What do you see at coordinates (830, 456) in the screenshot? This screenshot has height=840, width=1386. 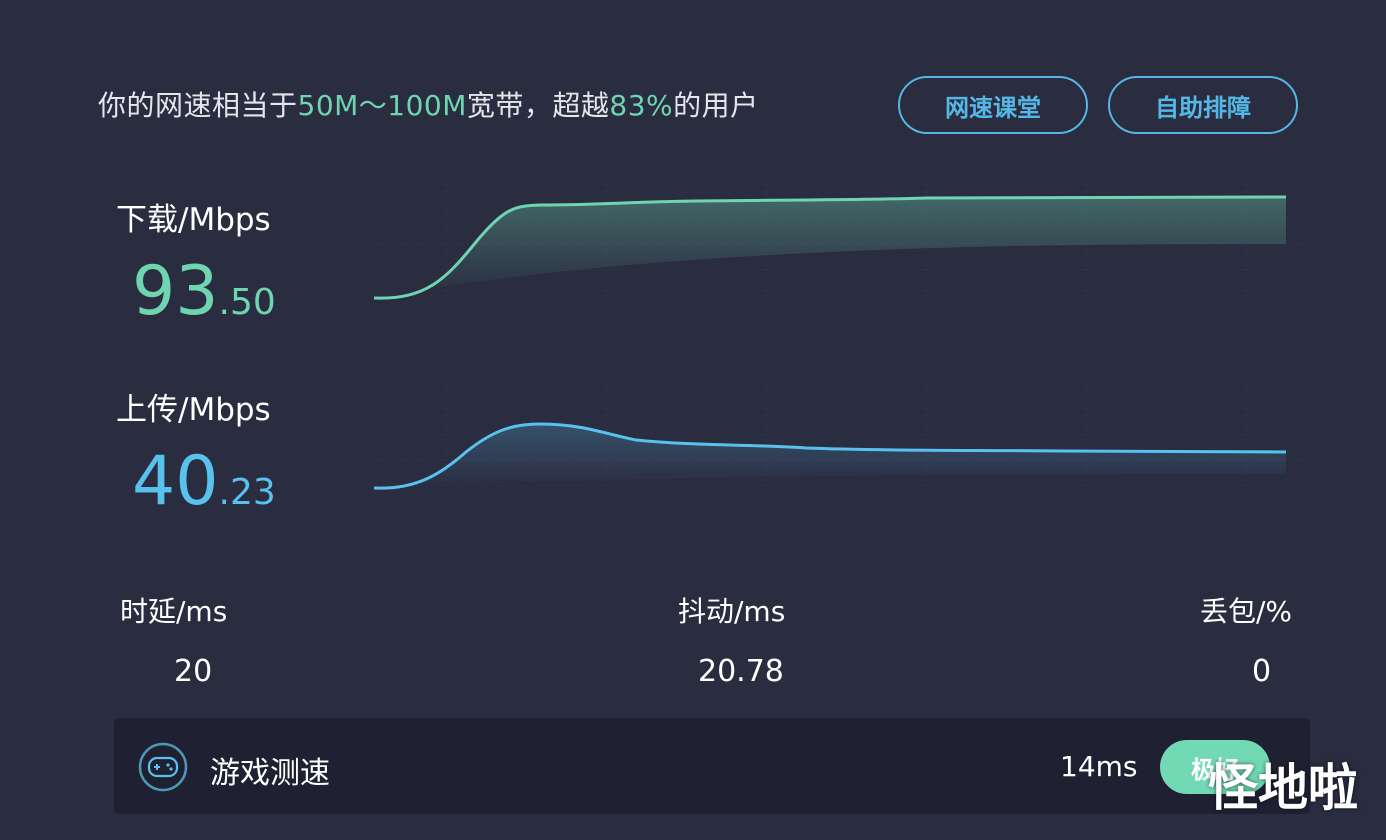 I see `upload-chart-area` at bounding box center [830, 456].